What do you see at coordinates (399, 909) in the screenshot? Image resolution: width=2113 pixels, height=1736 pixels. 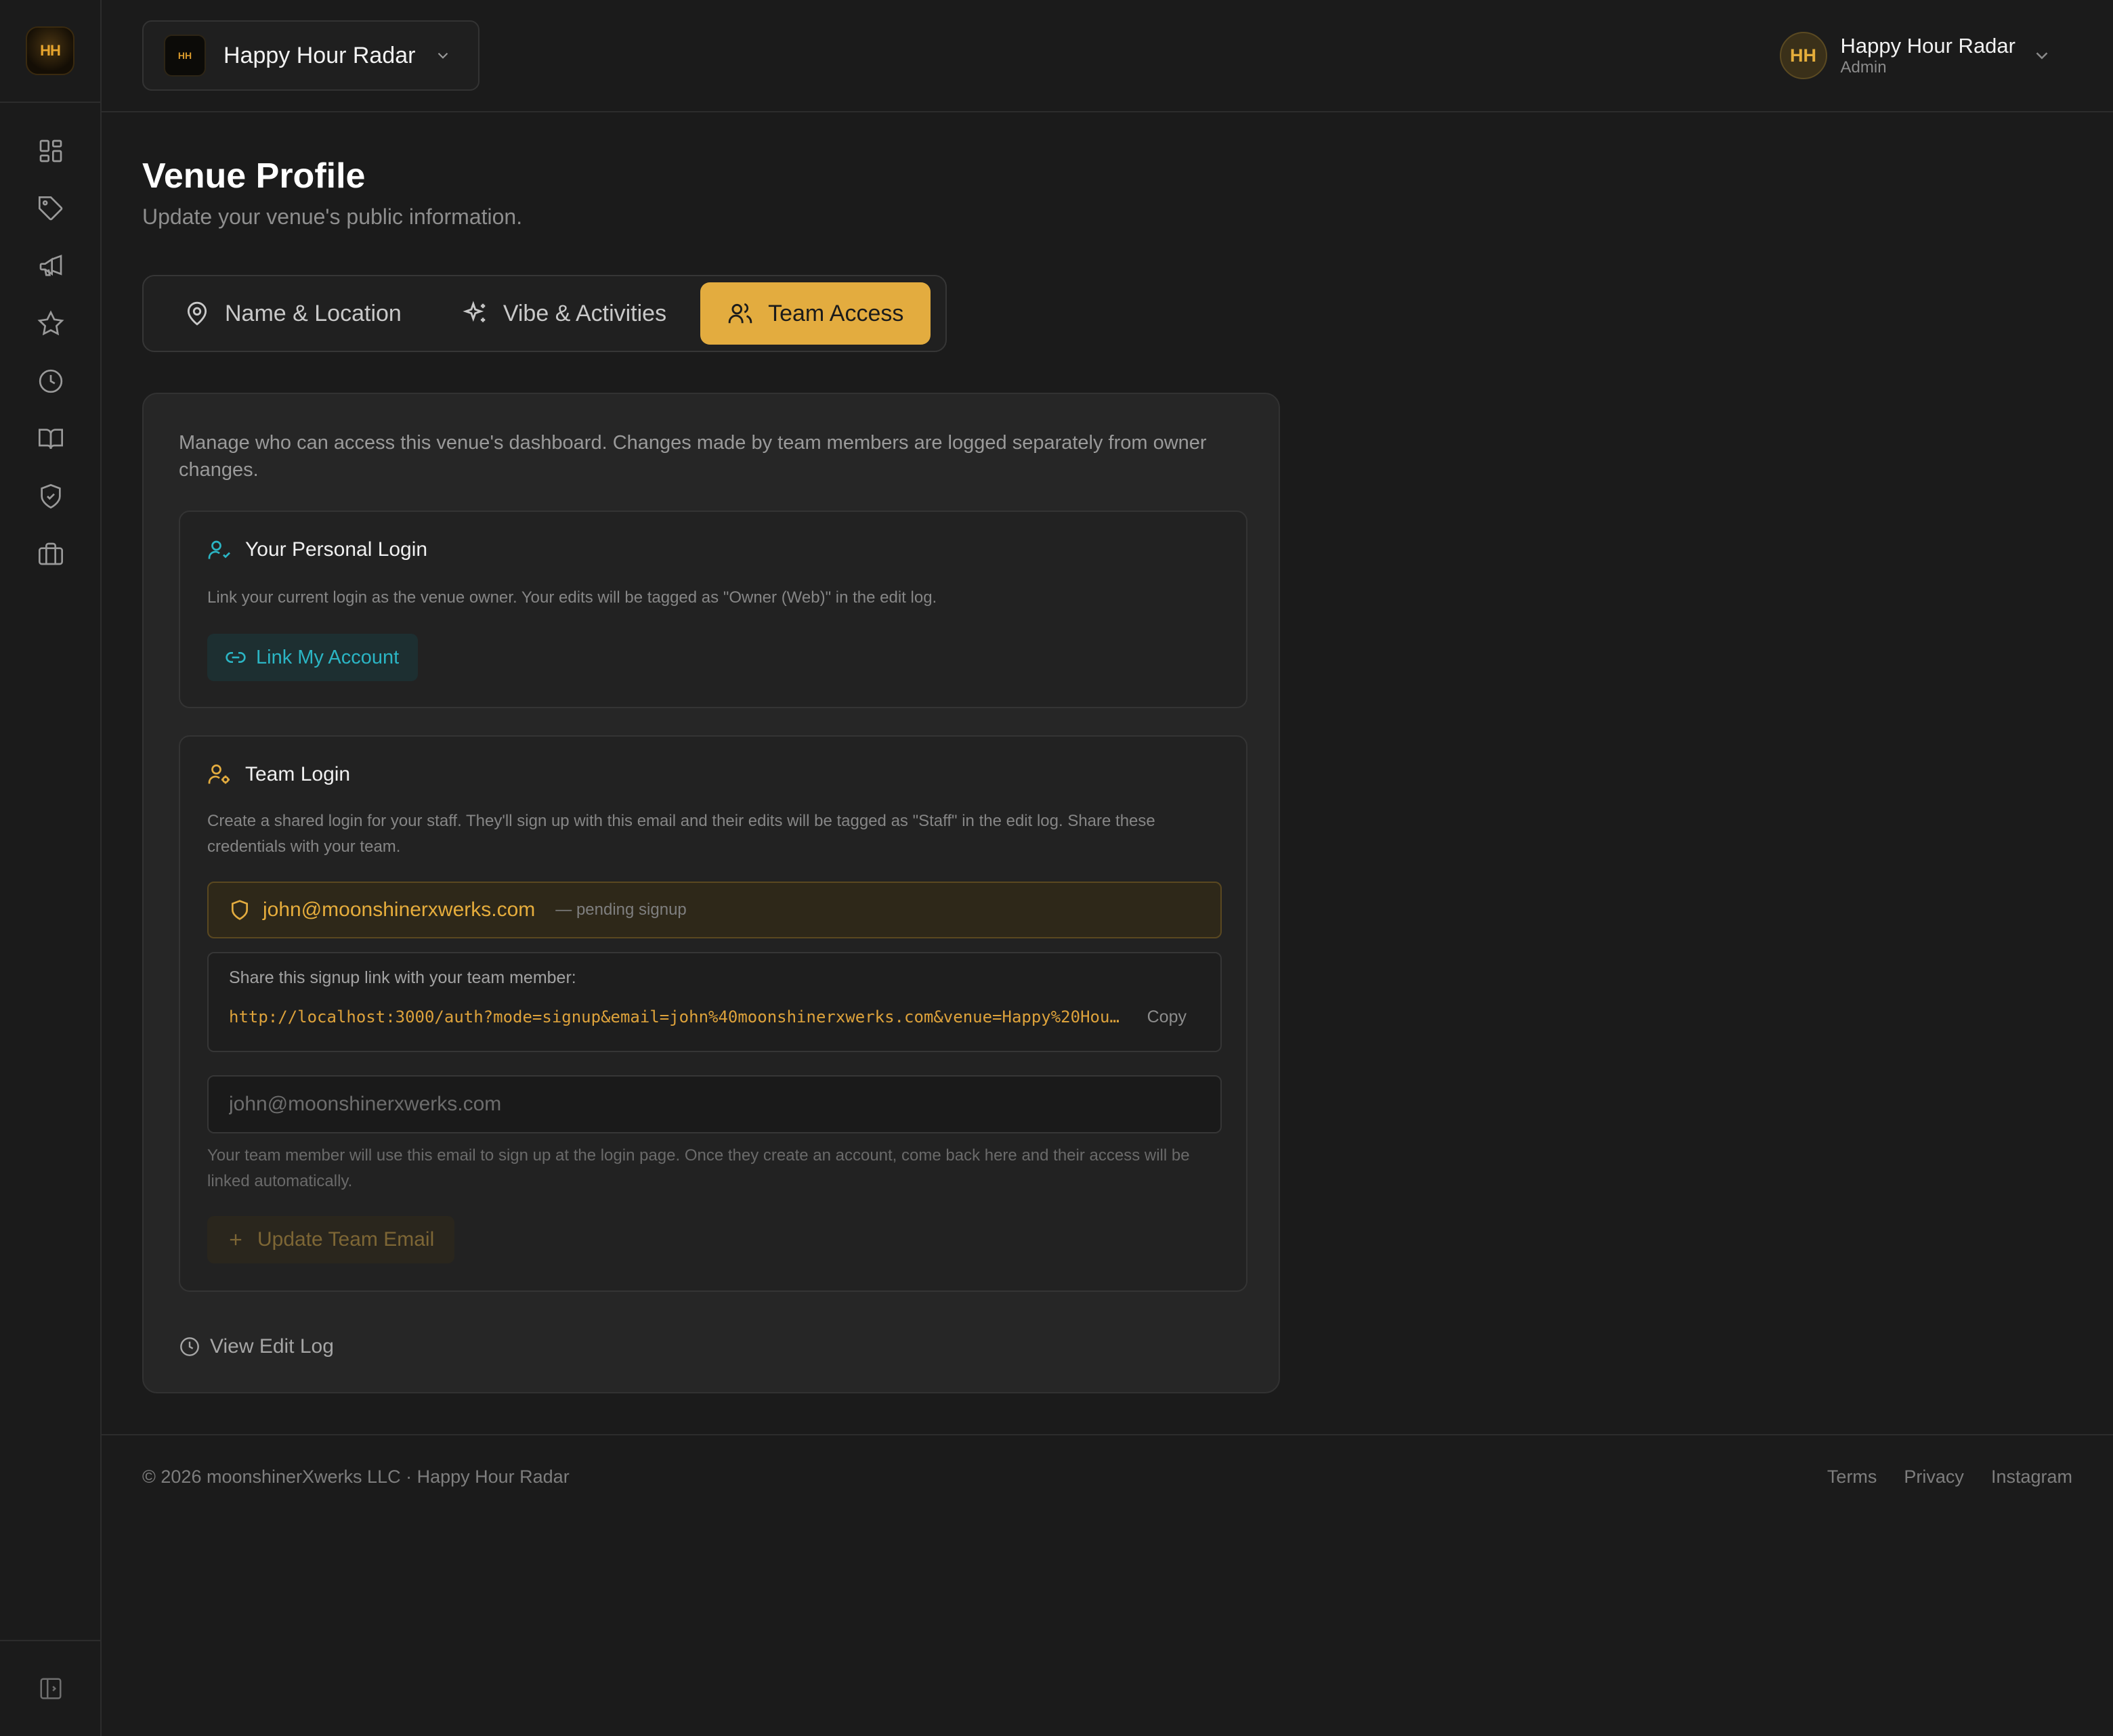 I see `pending-email: john@moonshinerxwerks.com` at bounding box center [399, 909].